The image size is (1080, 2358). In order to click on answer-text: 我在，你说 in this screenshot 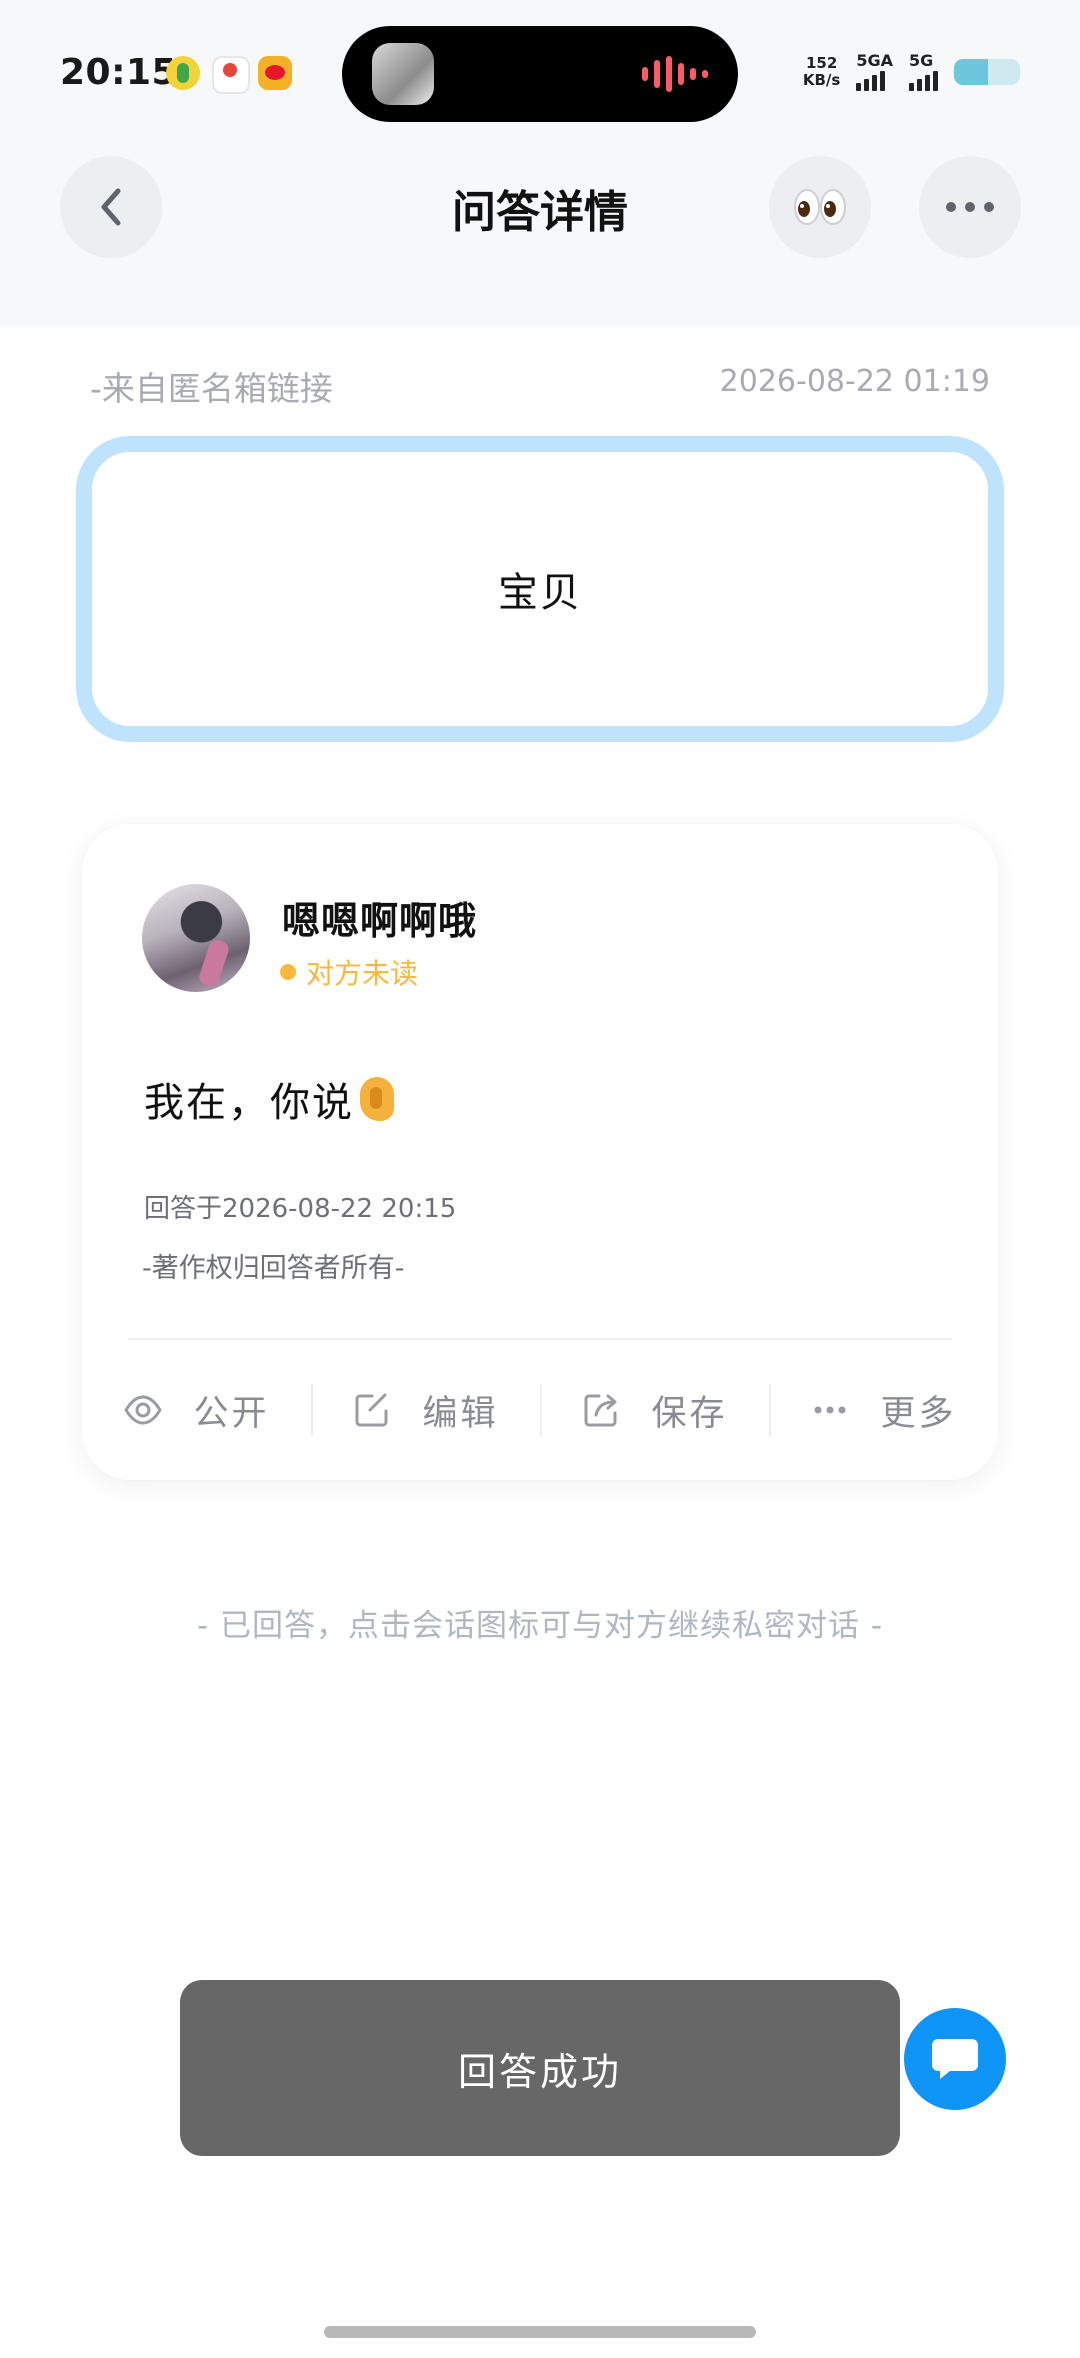, I will do `click(269, 1099)`.